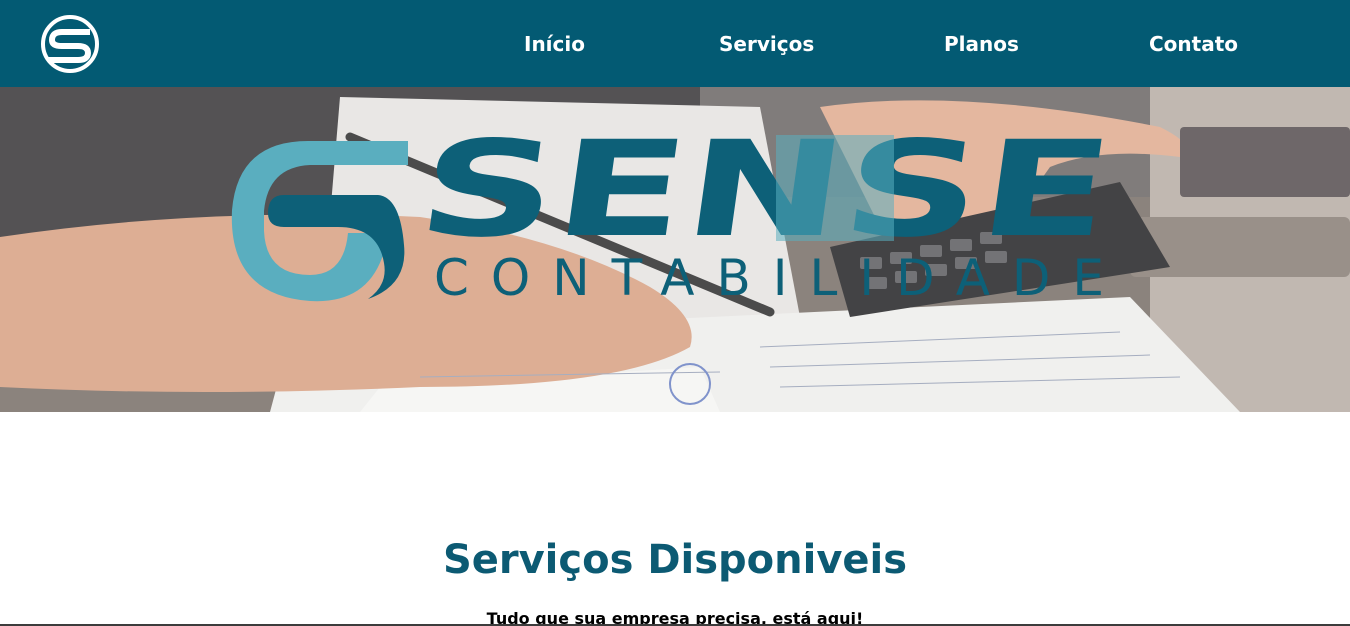 This screenshot has width=1350, height=626. I want to click on brand-name-text: SENSE, so click(765, 201).